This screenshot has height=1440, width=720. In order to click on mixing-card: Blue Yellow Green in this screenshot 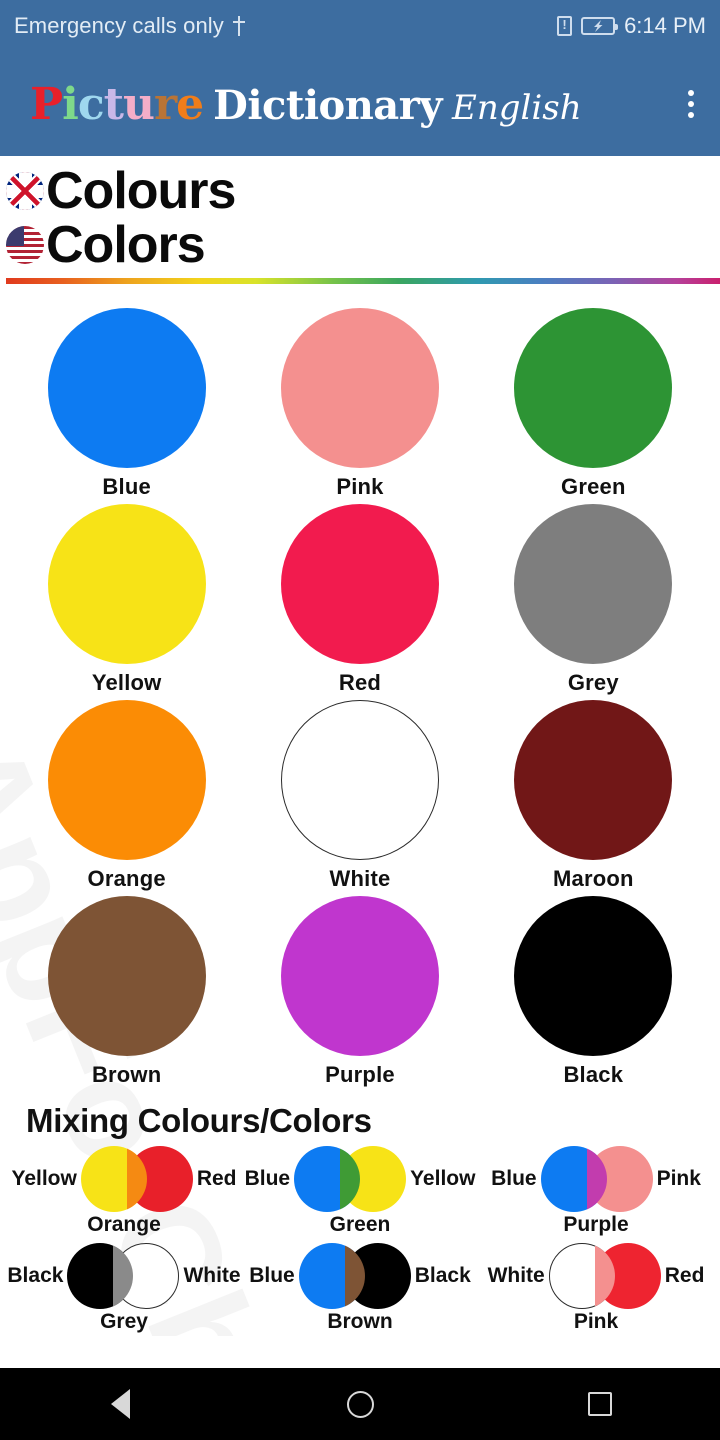, I will do `click(360, 1191)`.